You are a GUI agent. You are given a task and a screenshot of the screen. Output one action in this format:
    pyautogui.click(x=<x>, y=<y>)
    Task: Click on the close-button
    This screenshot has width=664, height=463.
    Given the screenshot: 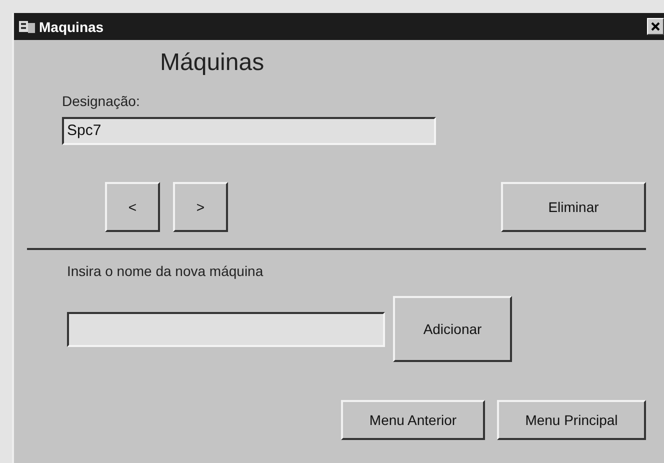 What is the action you would take?
    pyautogui.click(x=655, y=26)
    